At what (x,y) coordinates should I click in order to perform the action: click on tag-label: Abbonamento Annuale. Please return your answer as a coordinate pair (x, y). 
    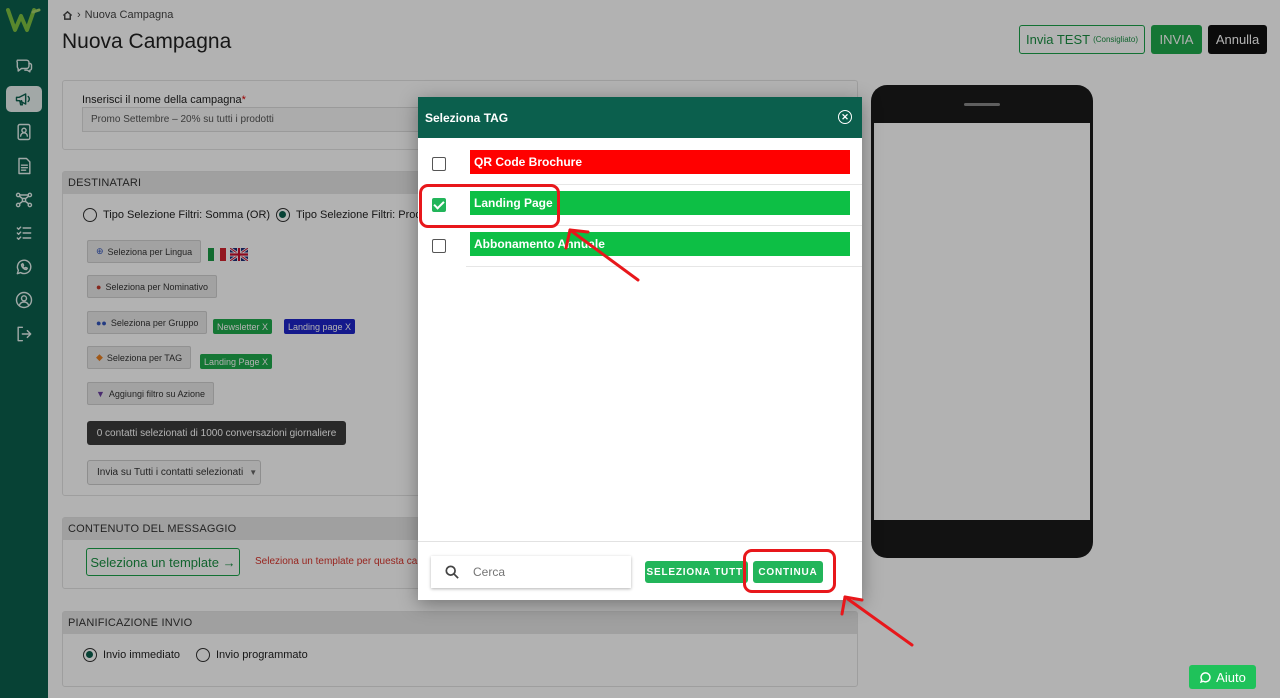
    Looking at the image, I should click on (660, 244).